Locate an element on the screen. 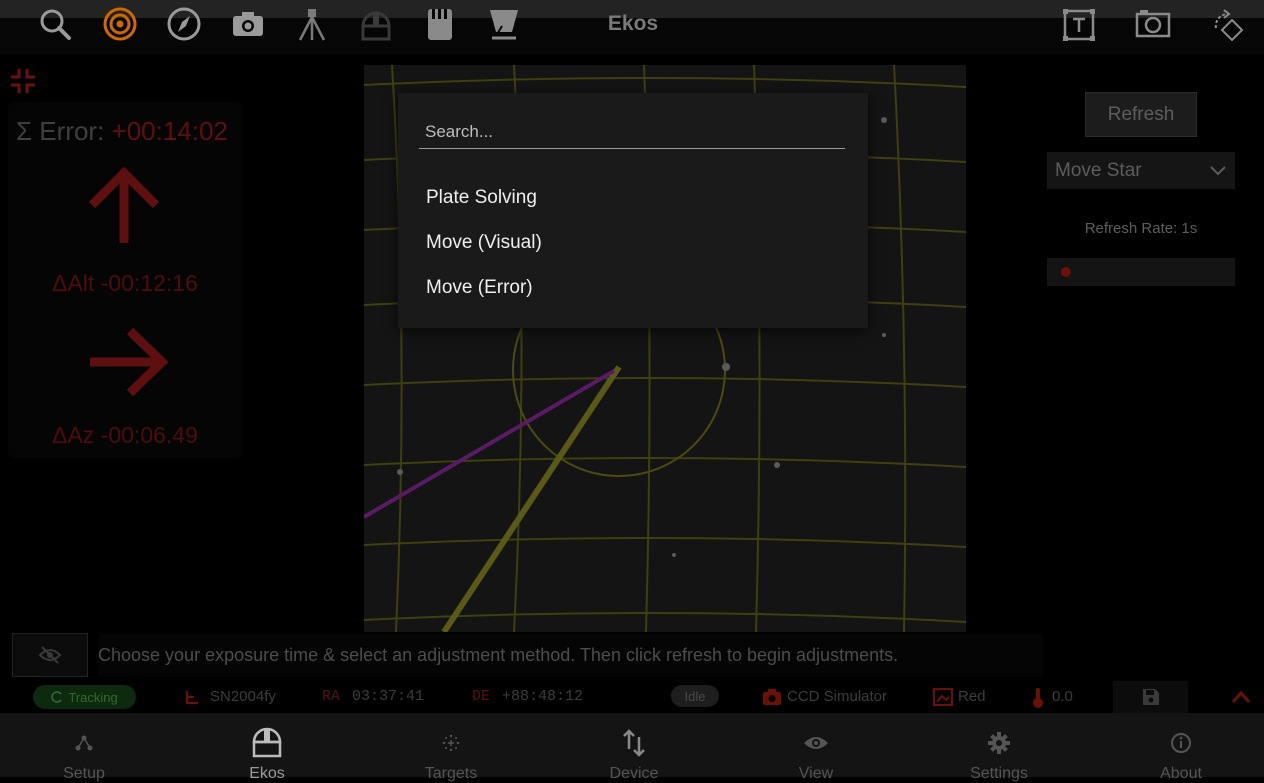 The width and height of the screenshot is (1264, 783). adjustment-mode-select: Move Star is located at coordinates (1141, 170).